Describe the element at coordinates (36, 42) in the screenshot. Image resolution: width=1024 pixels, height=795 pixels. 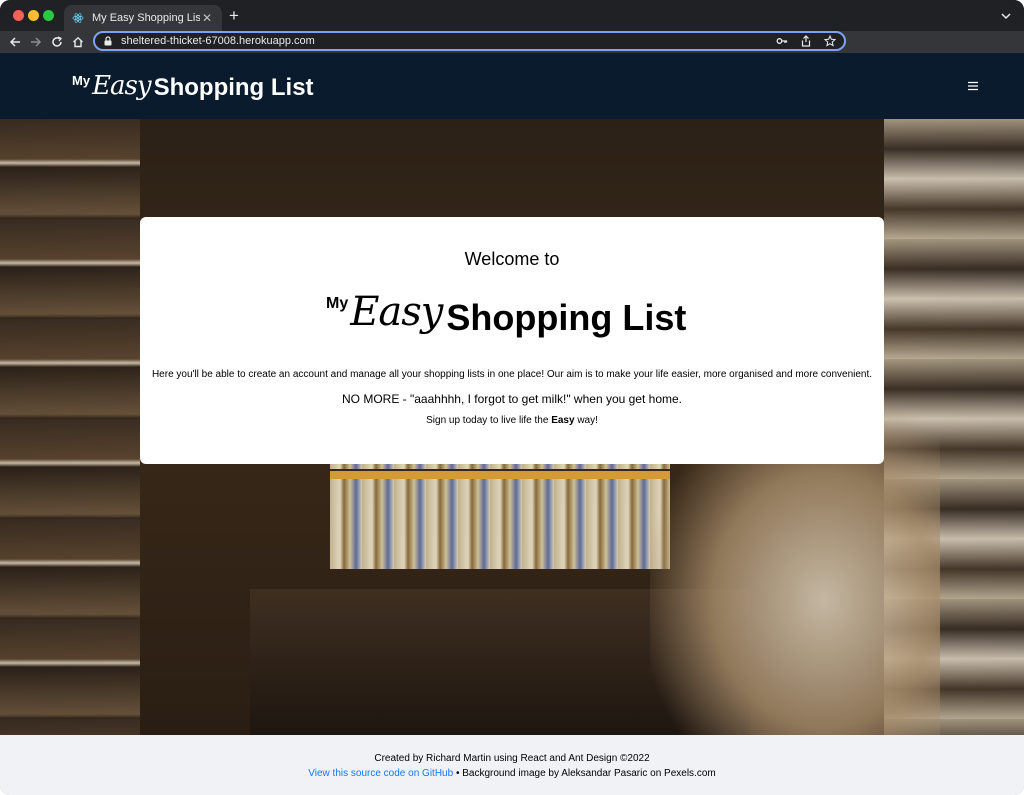
I see `forward-arrow-icon` at that location.